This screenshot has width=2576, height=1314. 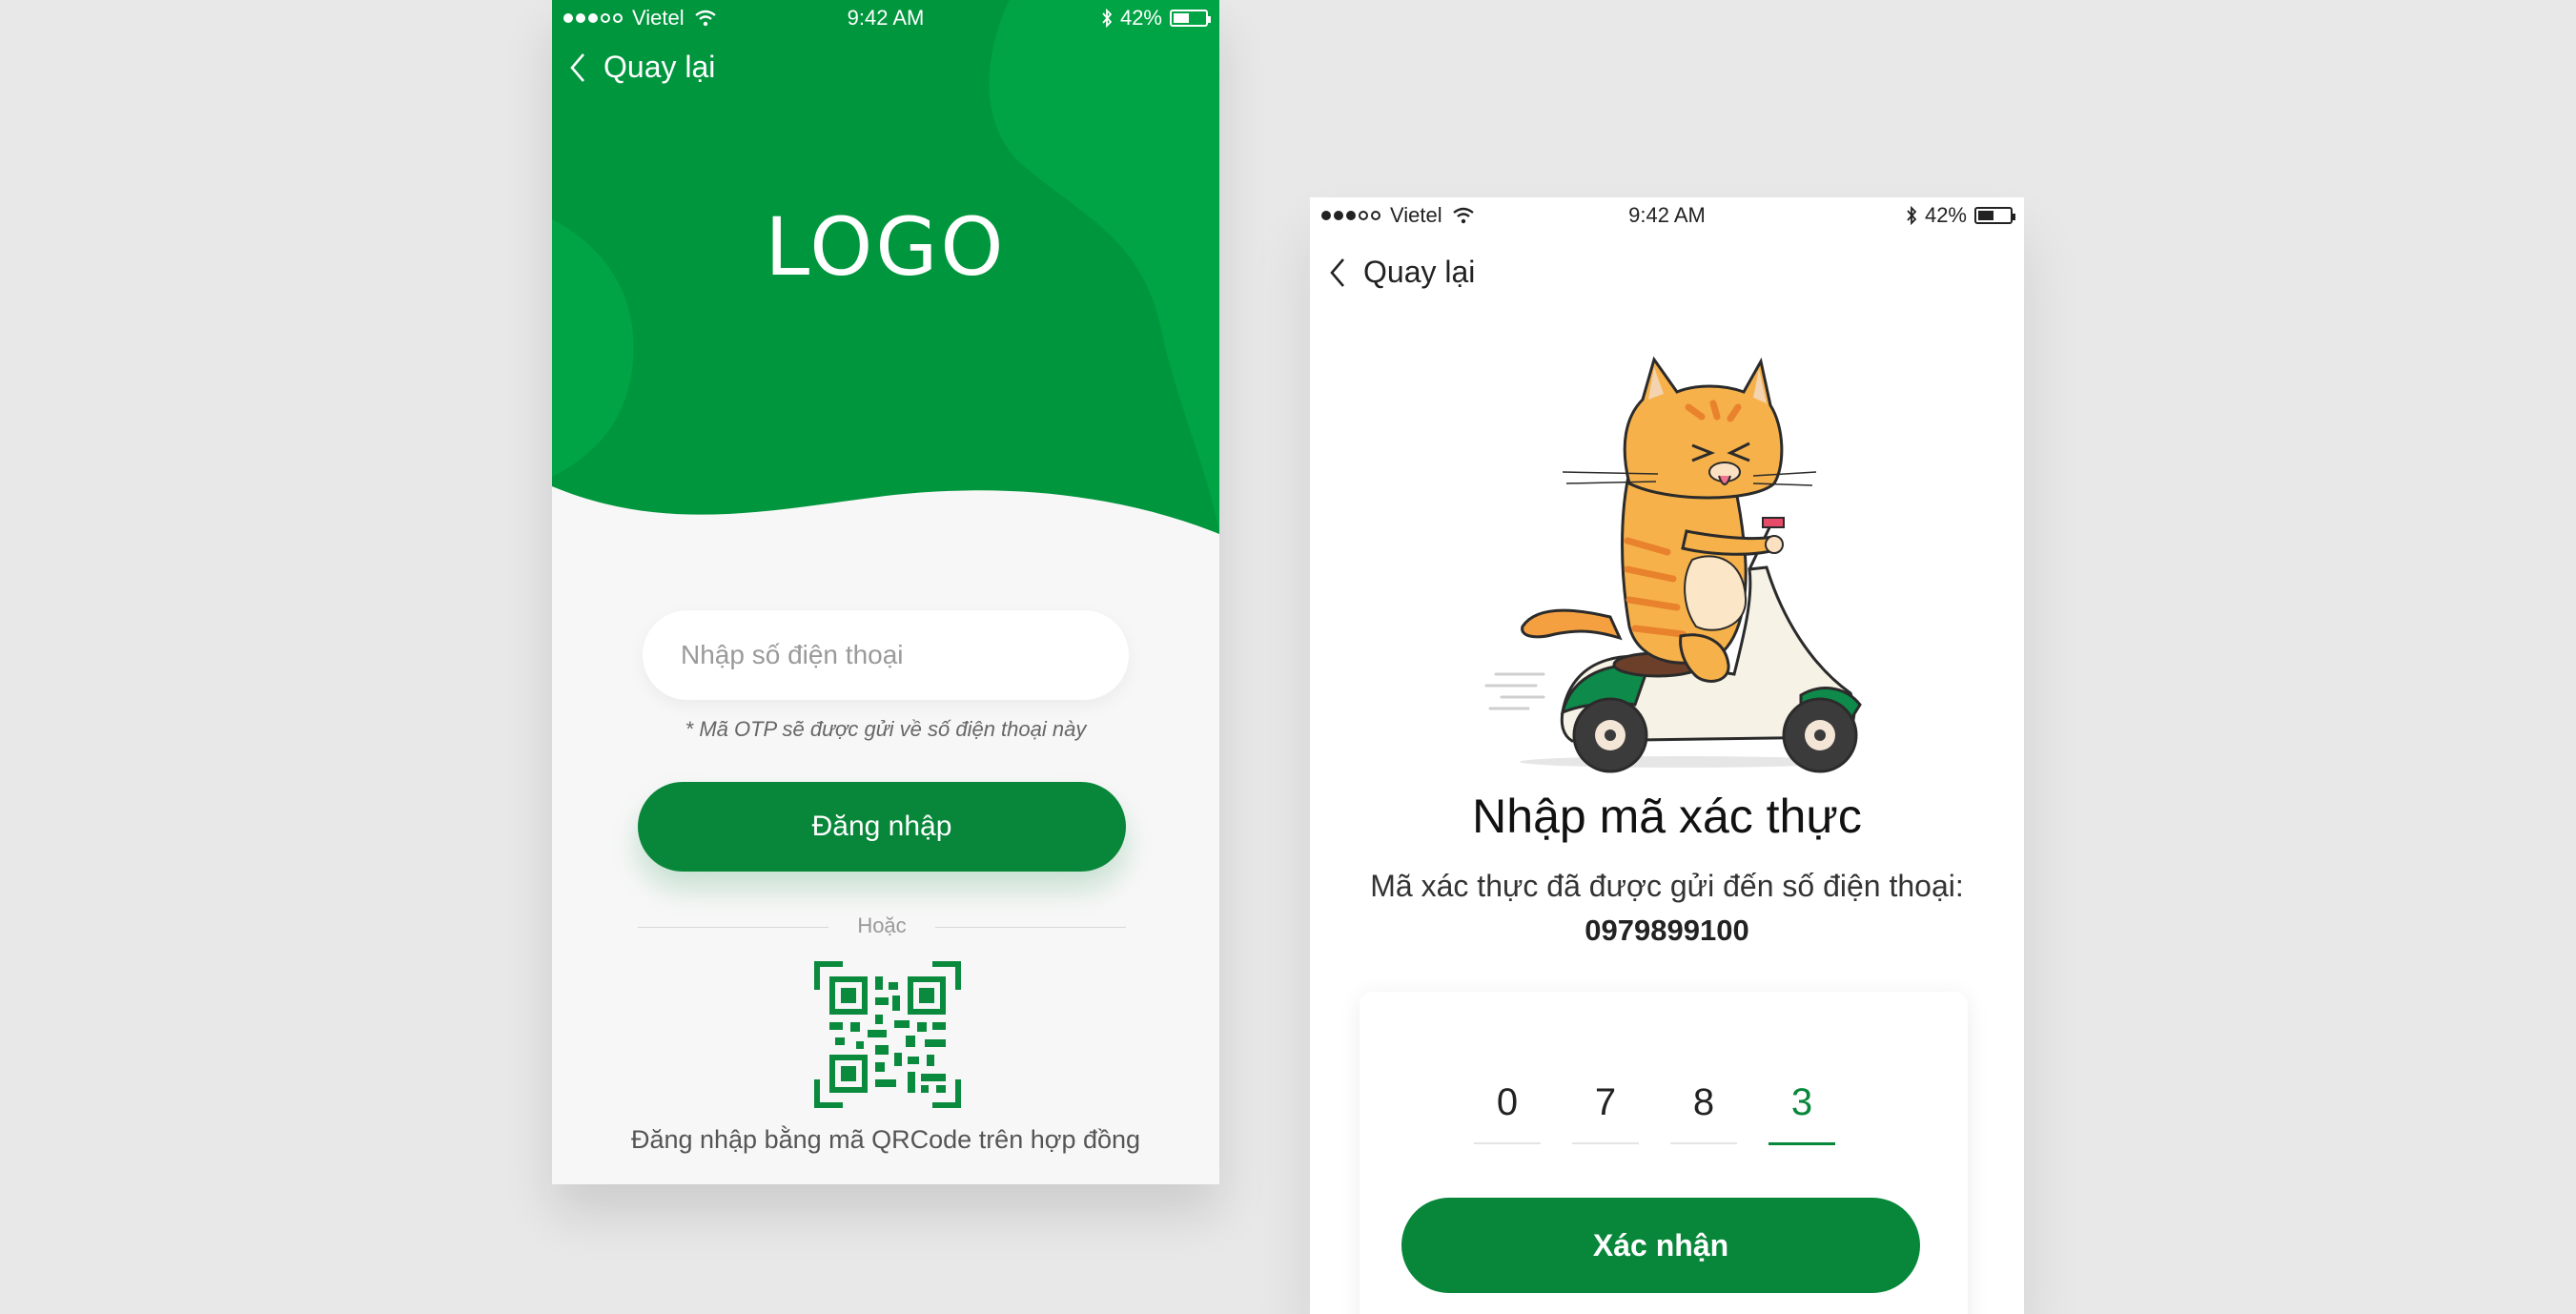 I want to click on otp-digit-3: 8, so click(x=1703, y=1109).